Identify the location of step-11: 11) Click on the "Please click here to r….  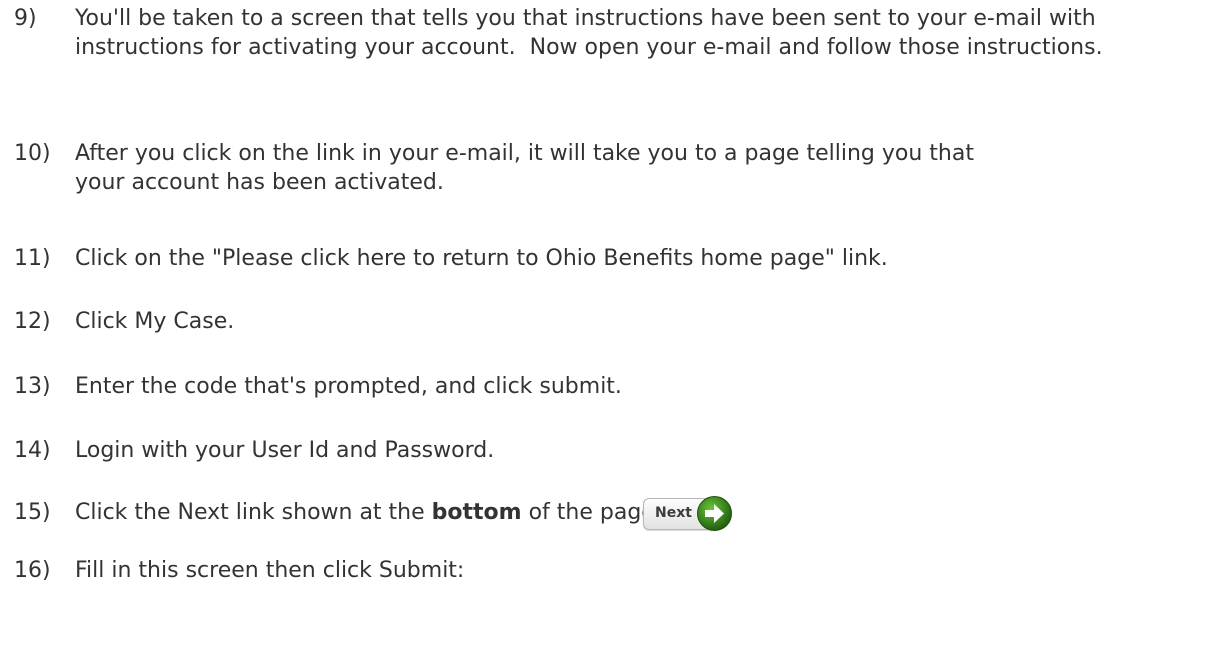
(609, 258).